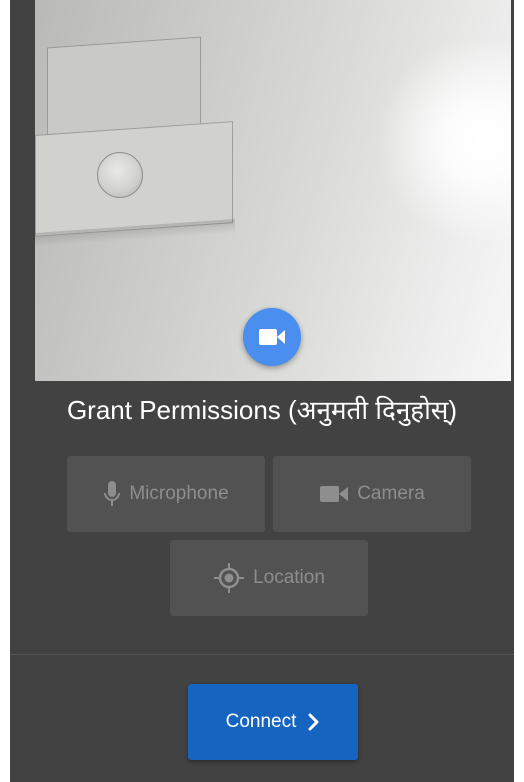  I want to click on camera-label: Camera, so click(391, 493).